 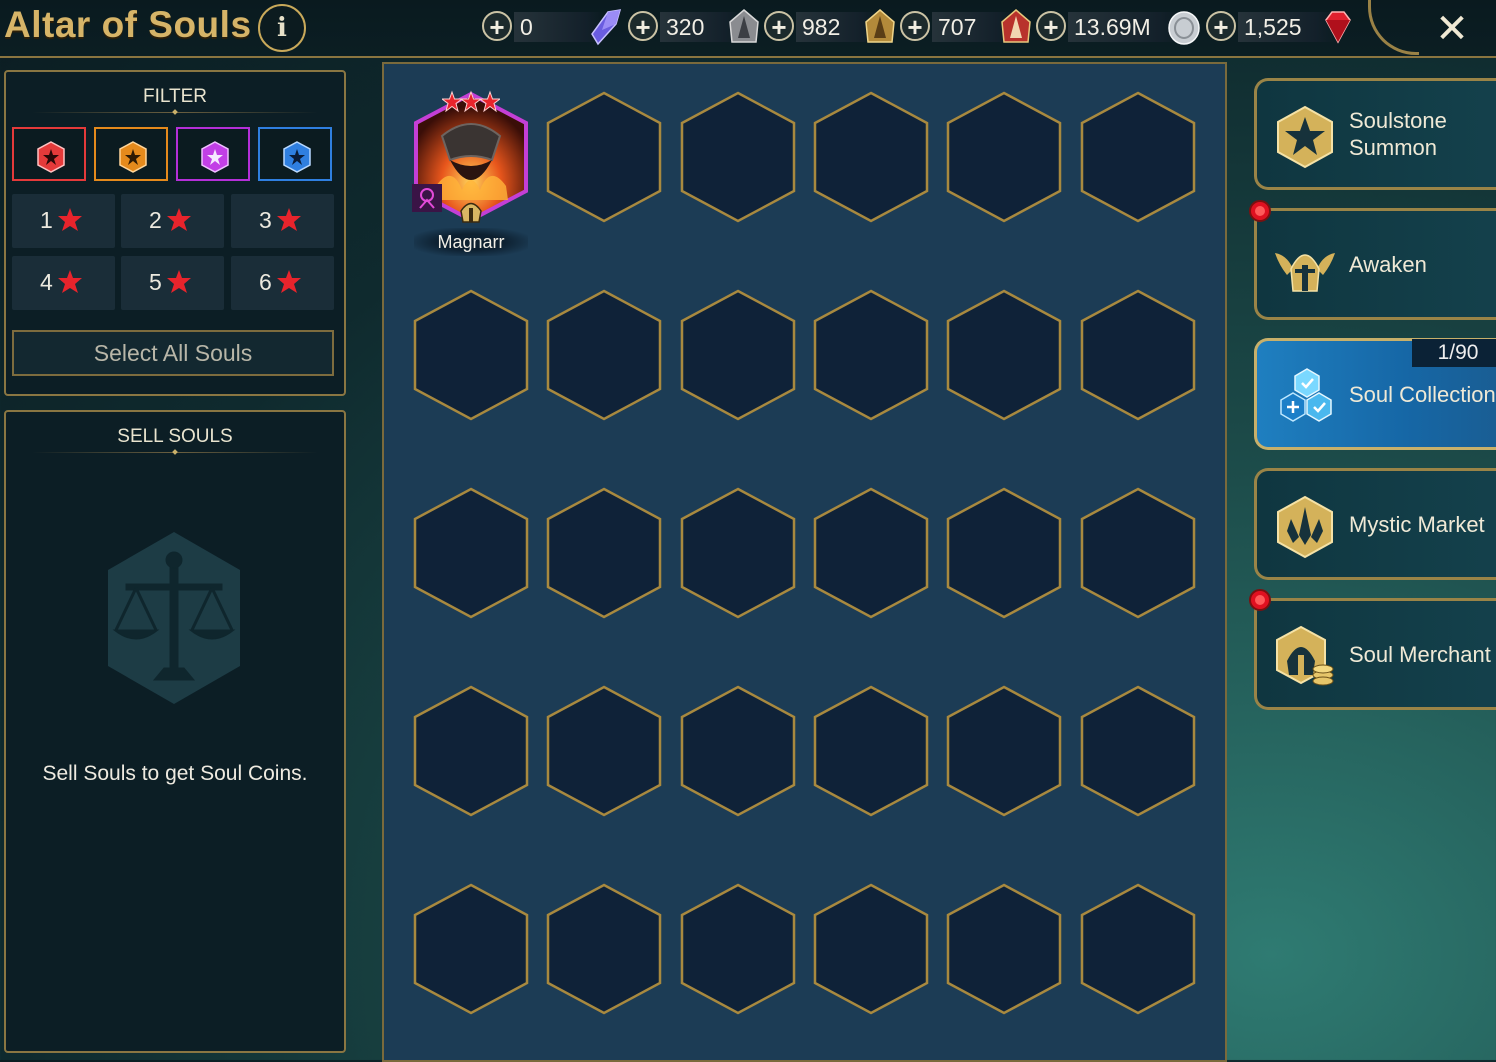 What do you see at coordinates (1452, 29) in the screenshot?
I see `close-icon: ✕` at bounding box center [1452, 29].